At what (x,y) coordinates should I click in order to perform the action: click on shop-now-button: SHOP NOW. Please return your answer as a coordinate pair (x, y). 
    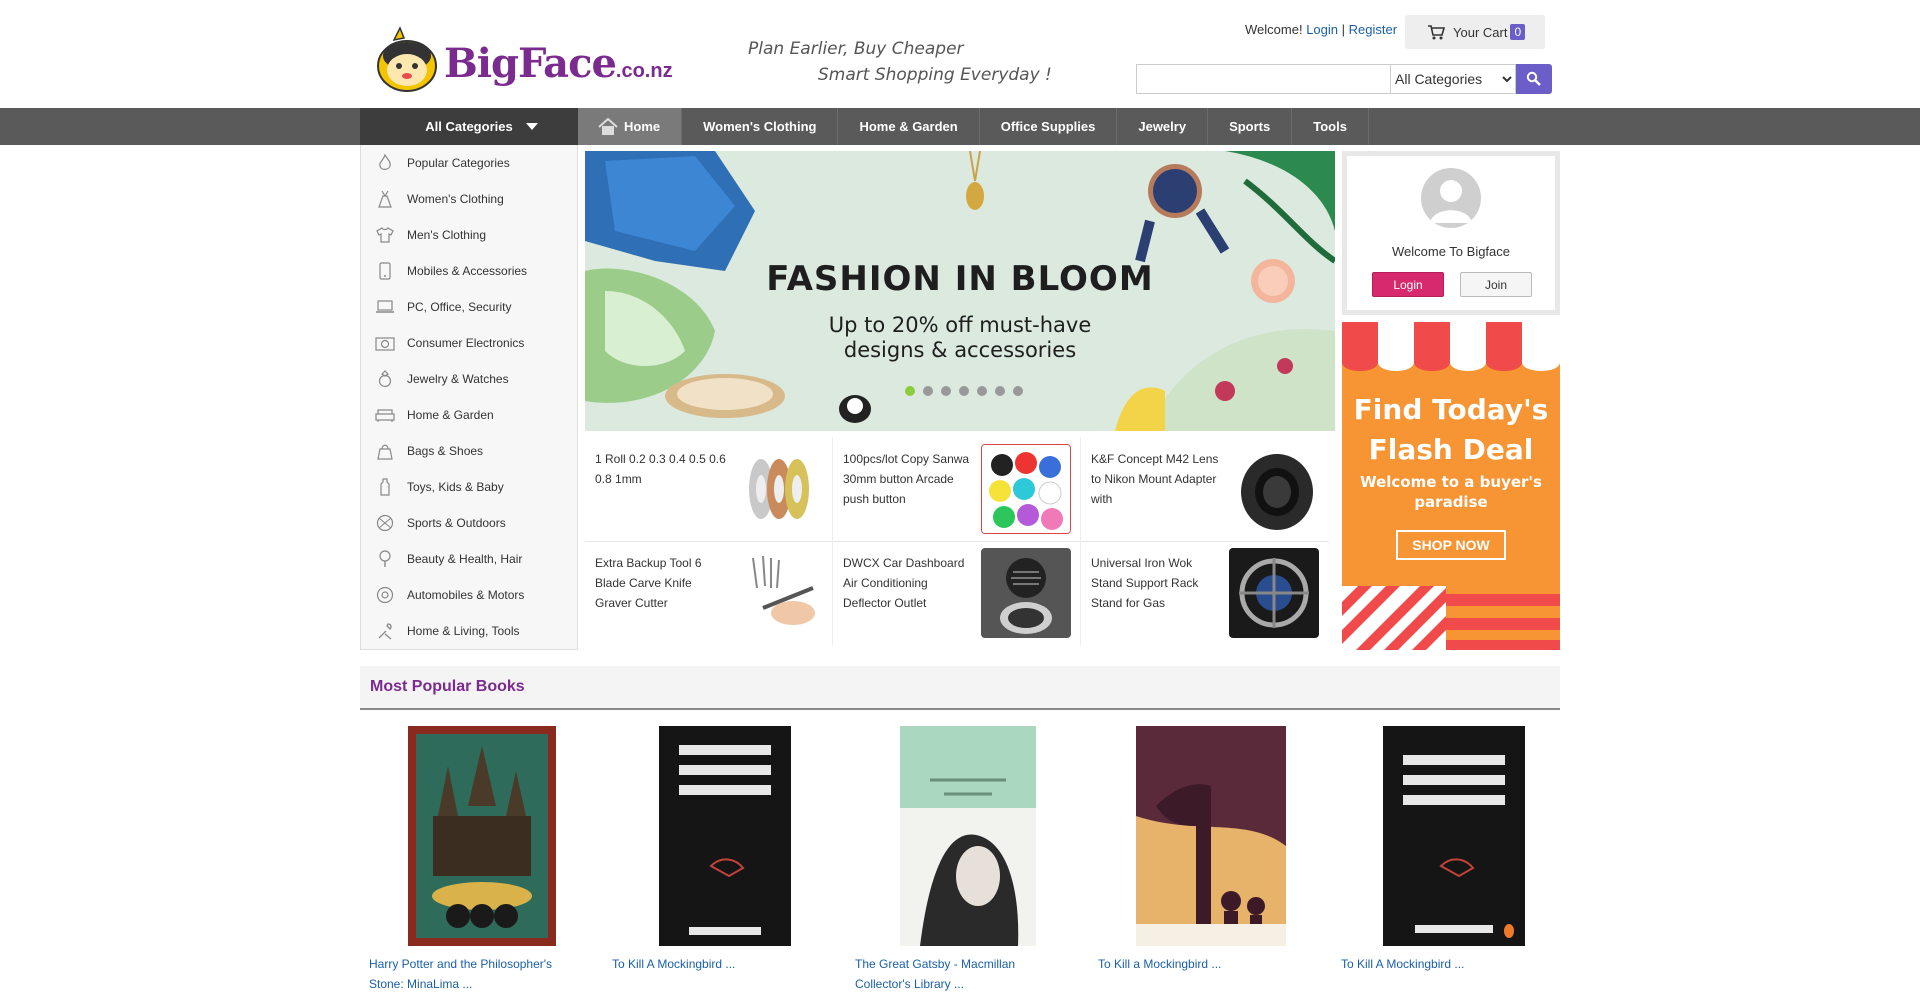
    Looking at the image, I should click on (1451, 545).